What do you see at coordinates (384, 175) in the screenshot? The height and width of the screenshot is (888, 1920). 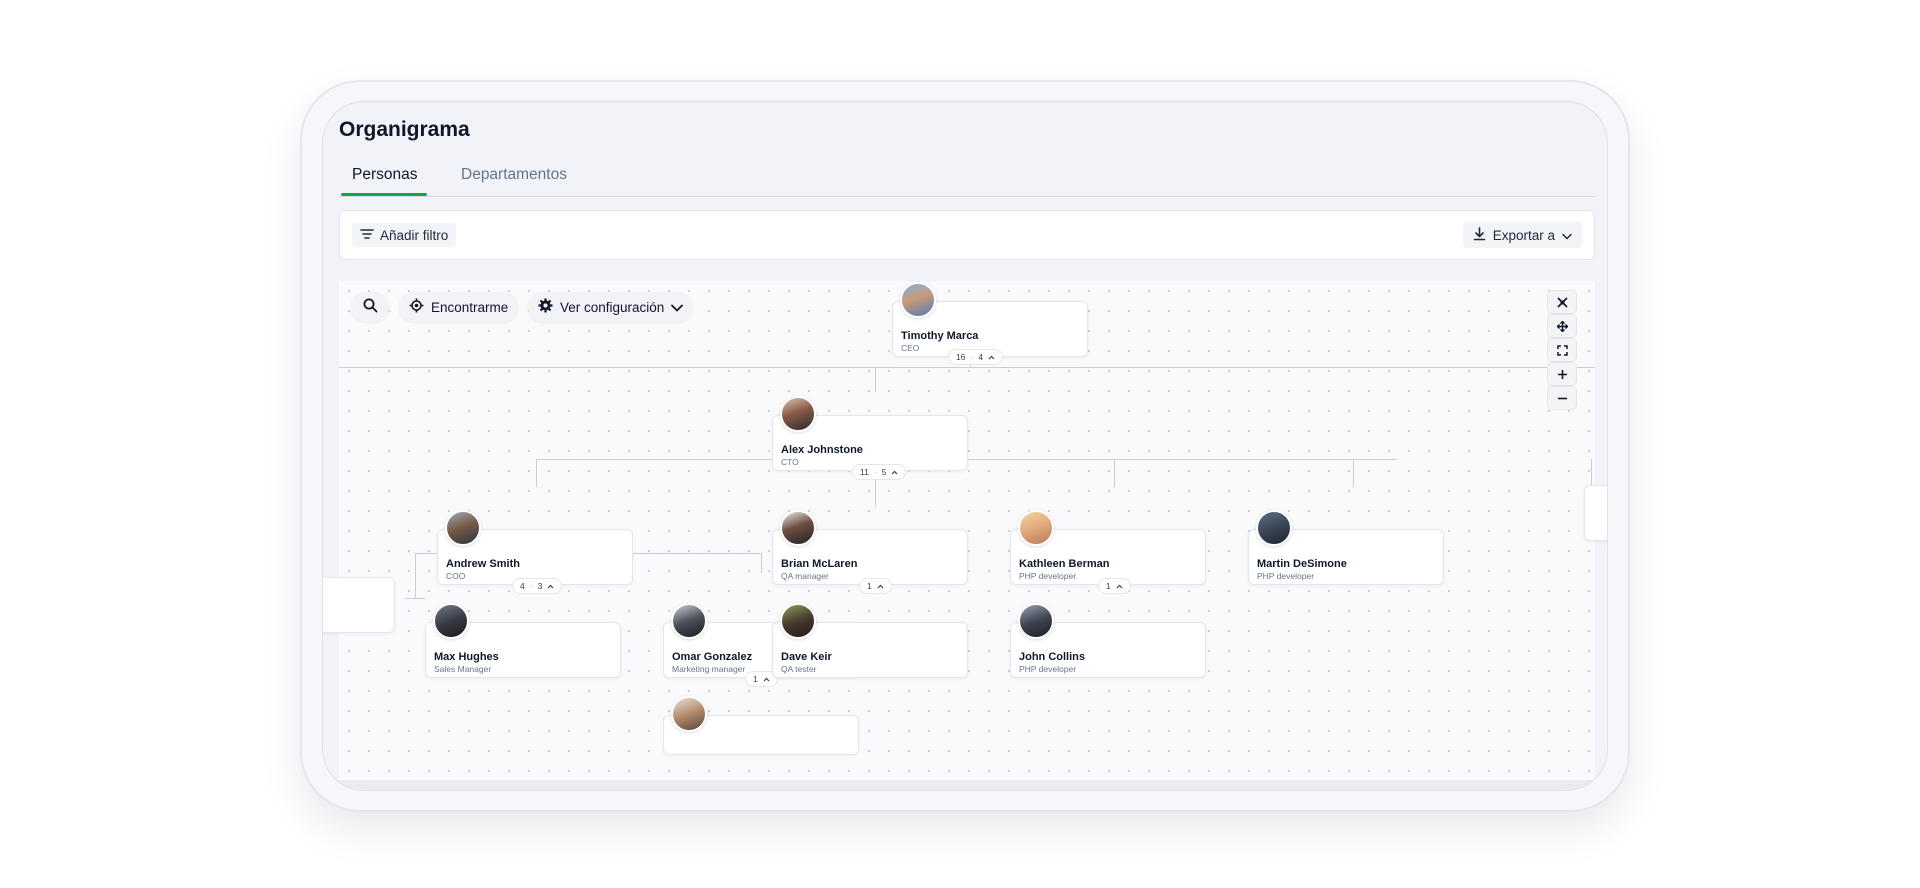 I see `tab-personas: Personas` at bounding box center [384, 175].